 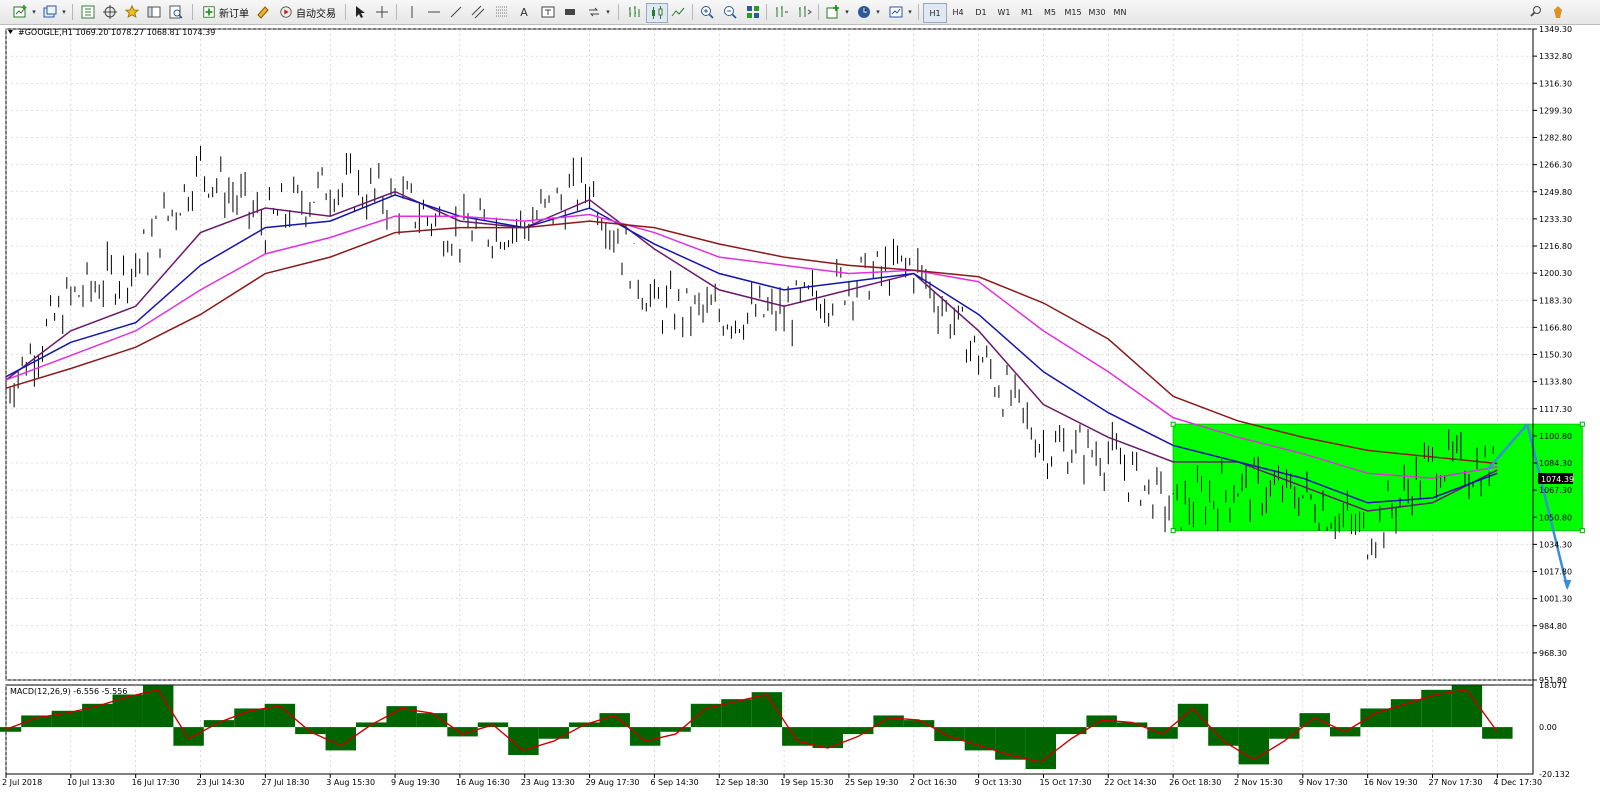 What do you see at coordinates (1050, 12) in the screenshot?
I see `timeframe-m5: M5` at bounding box center [1050, 12].